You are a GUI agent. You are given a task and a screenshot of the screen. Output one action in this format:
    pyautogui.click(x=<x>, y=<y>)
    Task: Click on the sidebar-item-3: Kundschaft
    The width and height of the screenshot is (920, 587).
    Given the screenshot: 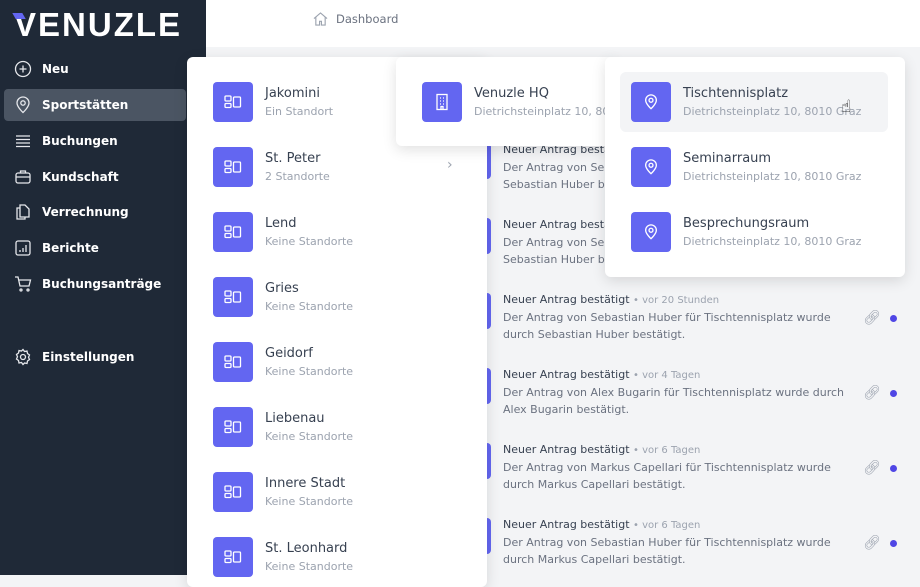 What is the action you would take?
    pyautogui.click(x=95, y=177)
    